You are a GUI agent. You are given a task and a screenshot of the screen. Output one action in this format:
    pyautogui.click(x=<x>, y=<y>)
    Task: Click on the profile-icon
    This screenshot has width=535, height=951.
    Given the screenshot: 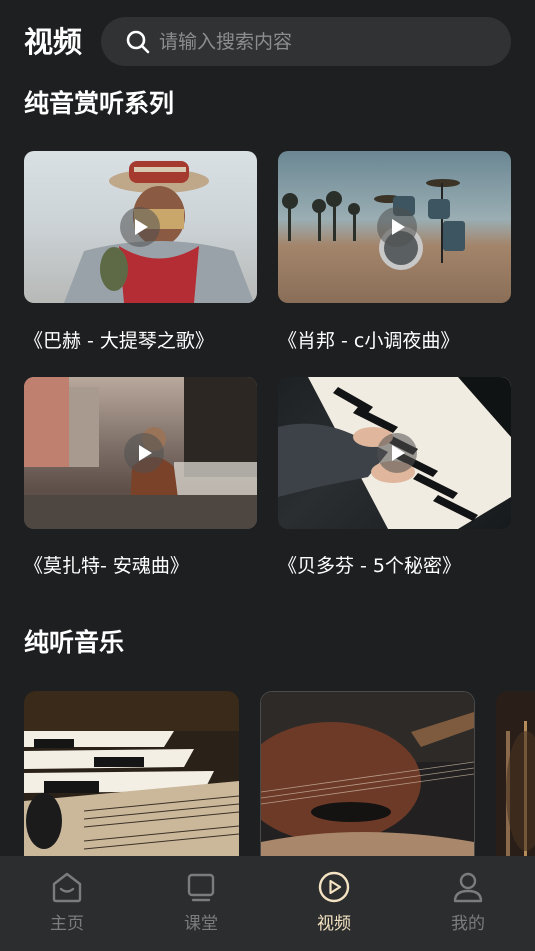 What is the action you would take?
    pyautogui.click(x=468, y=887)
    